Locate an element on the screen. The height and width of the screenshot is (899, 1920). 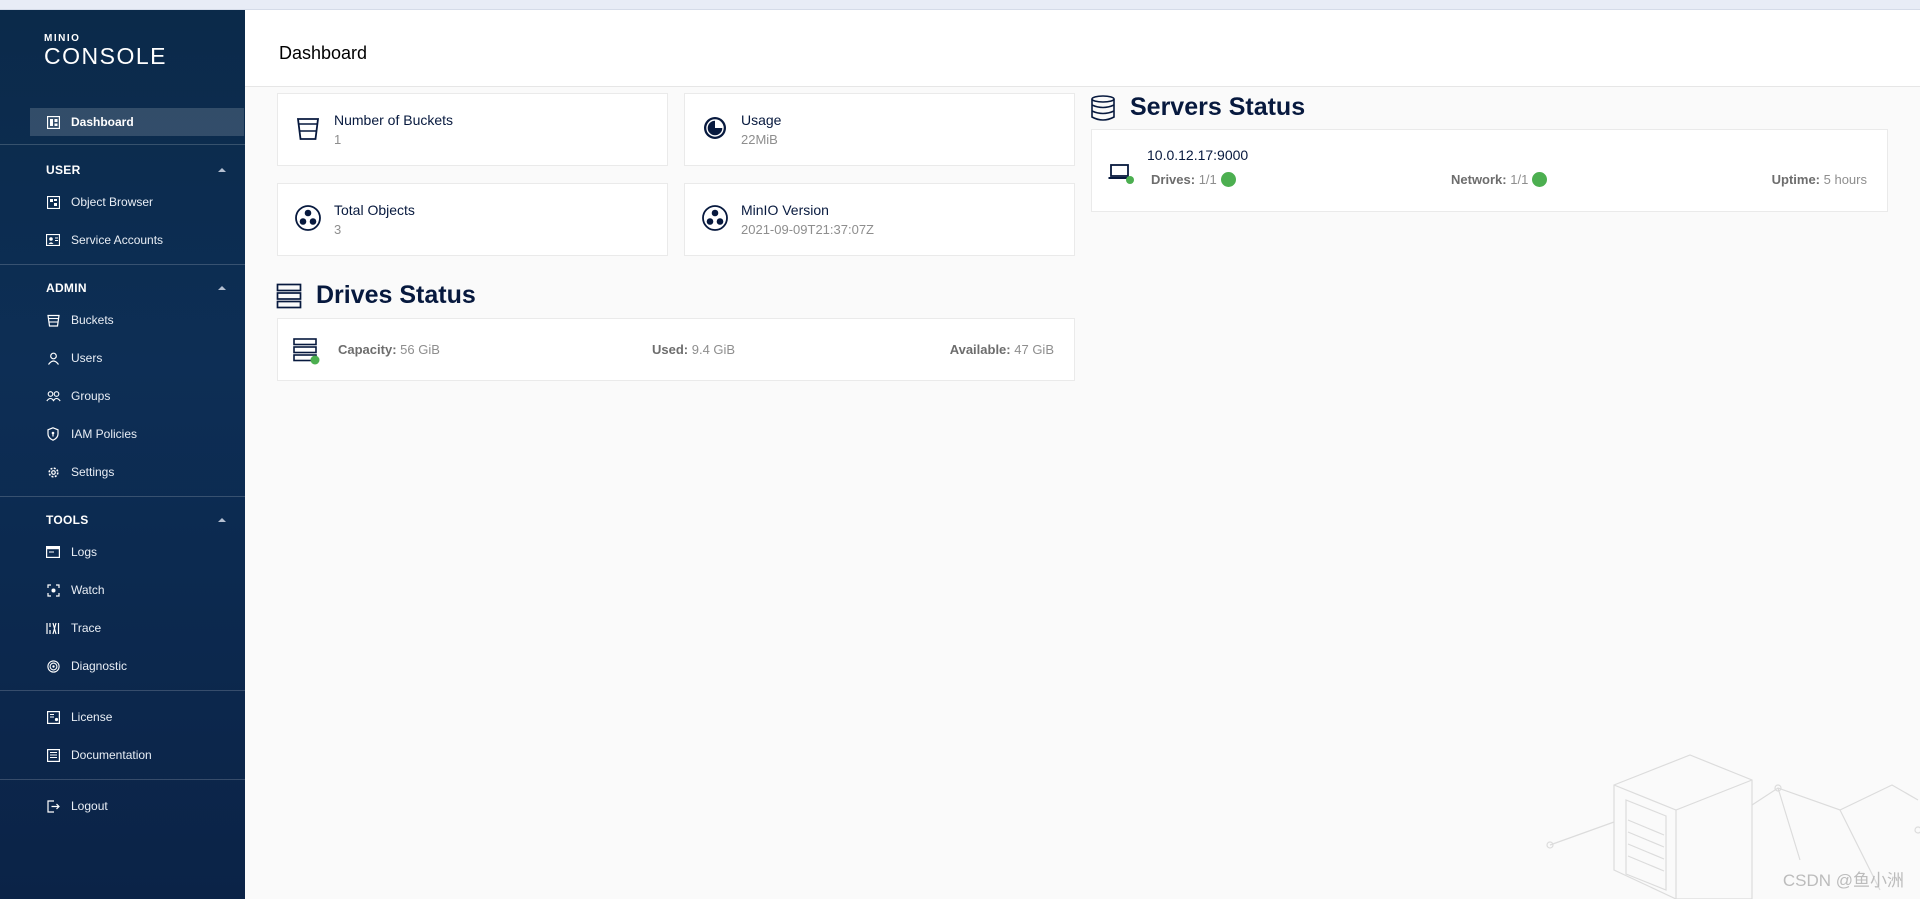
logo-console-text: CONSOLE is located at coordinates (105, 56).